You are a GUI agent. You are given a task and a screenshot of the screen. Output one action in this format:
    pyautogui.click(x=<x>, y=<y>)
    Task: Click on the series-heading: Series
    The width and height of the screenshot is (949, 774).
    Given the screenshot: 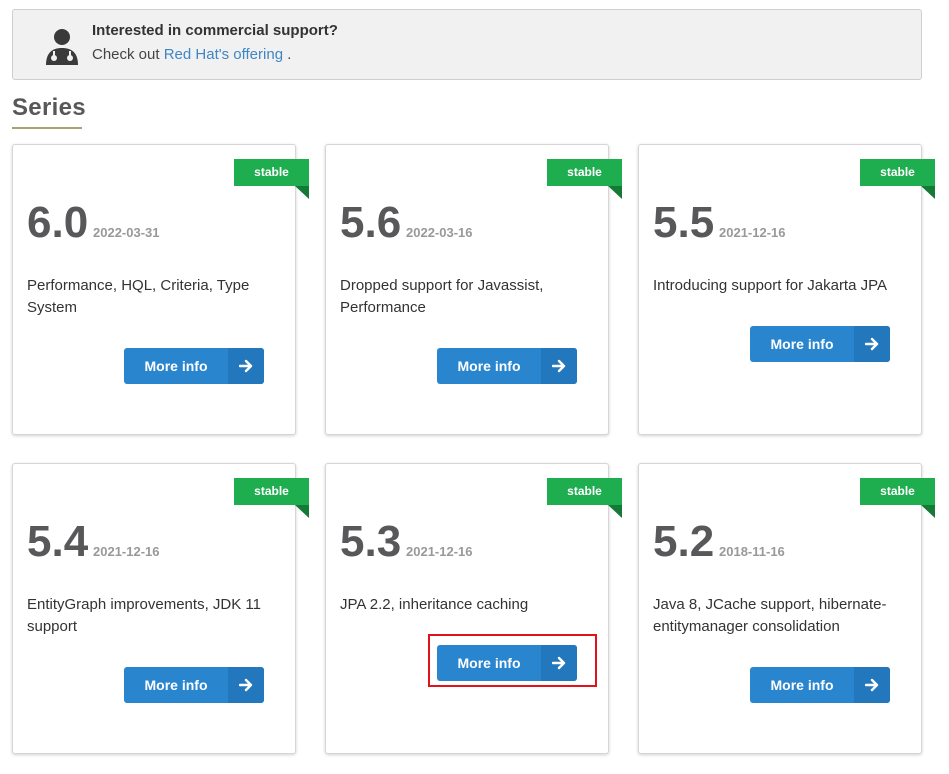 What is the action you would take?
    pyautogui.click(x=49, y=107)
    